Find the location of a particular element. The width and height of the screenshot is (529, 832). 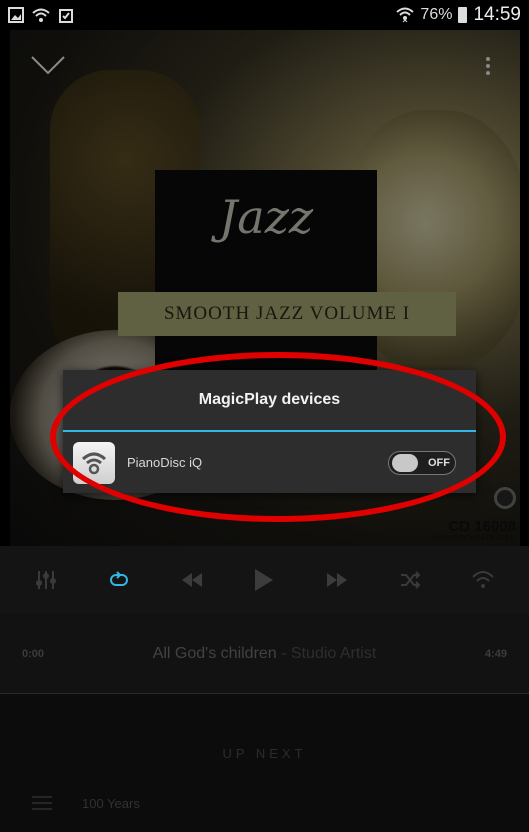

magicplay-dialog: MagicPlay devices PianoDisc iQ OFF is located at coordinates (269, 431).